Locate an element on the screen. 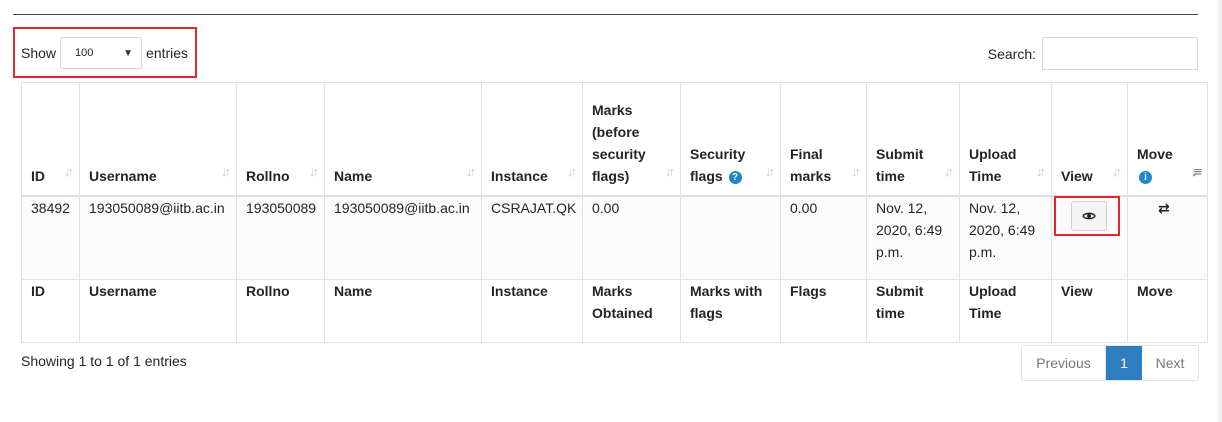 The image size is (1222, 422). col-header-upload-time: Upload Time ↓↑ is located at coordinates (1005, 139).